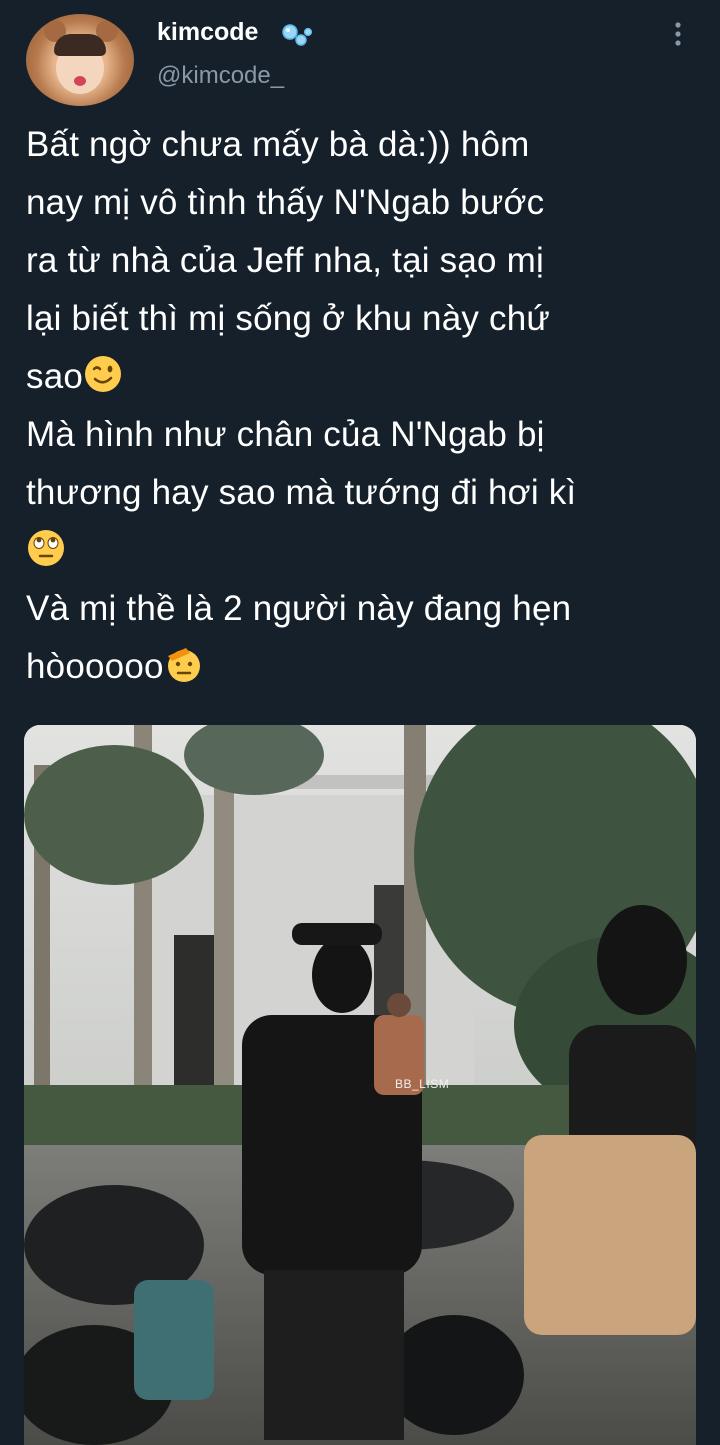  Describe the element at coordinates (366, 377) in the screenshot. I see `tweet-line-with-emoji: sao` at that location.